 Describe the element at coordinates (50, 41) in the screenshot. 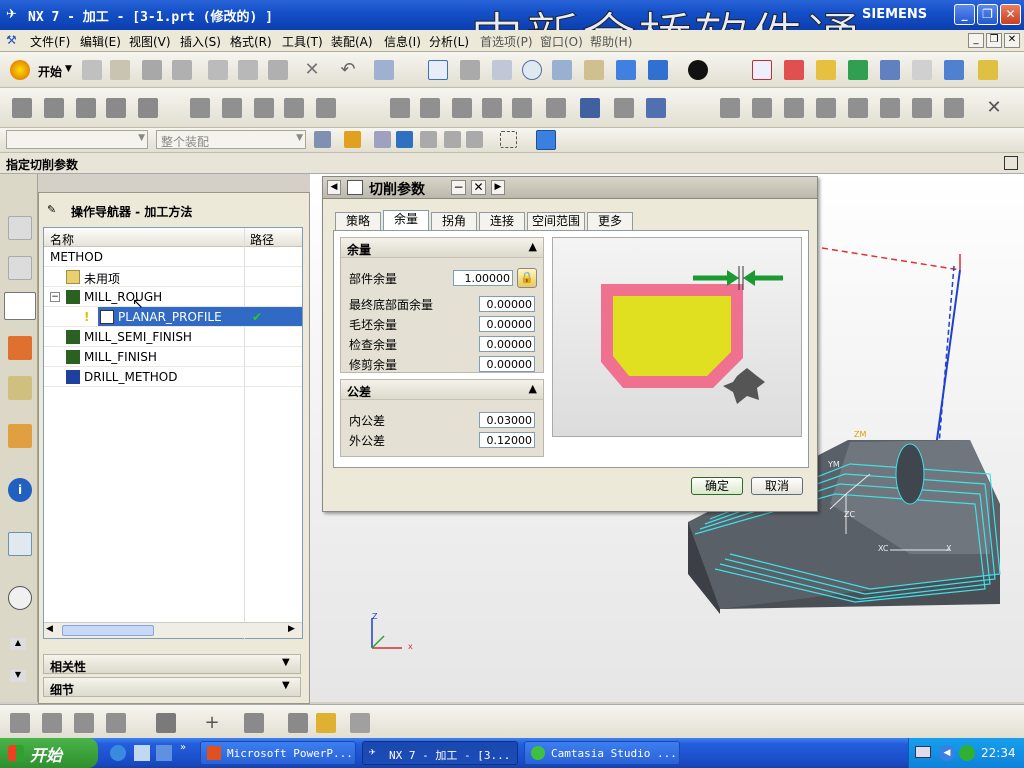

I see `menu-file: 文件(F)` at that location.